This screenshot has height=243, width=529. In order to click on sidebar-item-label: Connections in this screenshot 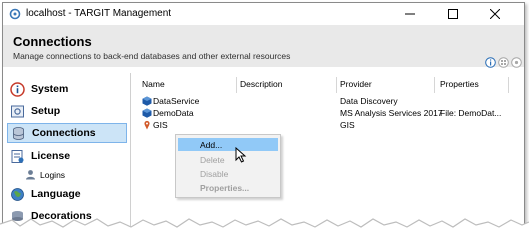, I will do `click(64, 133)`.